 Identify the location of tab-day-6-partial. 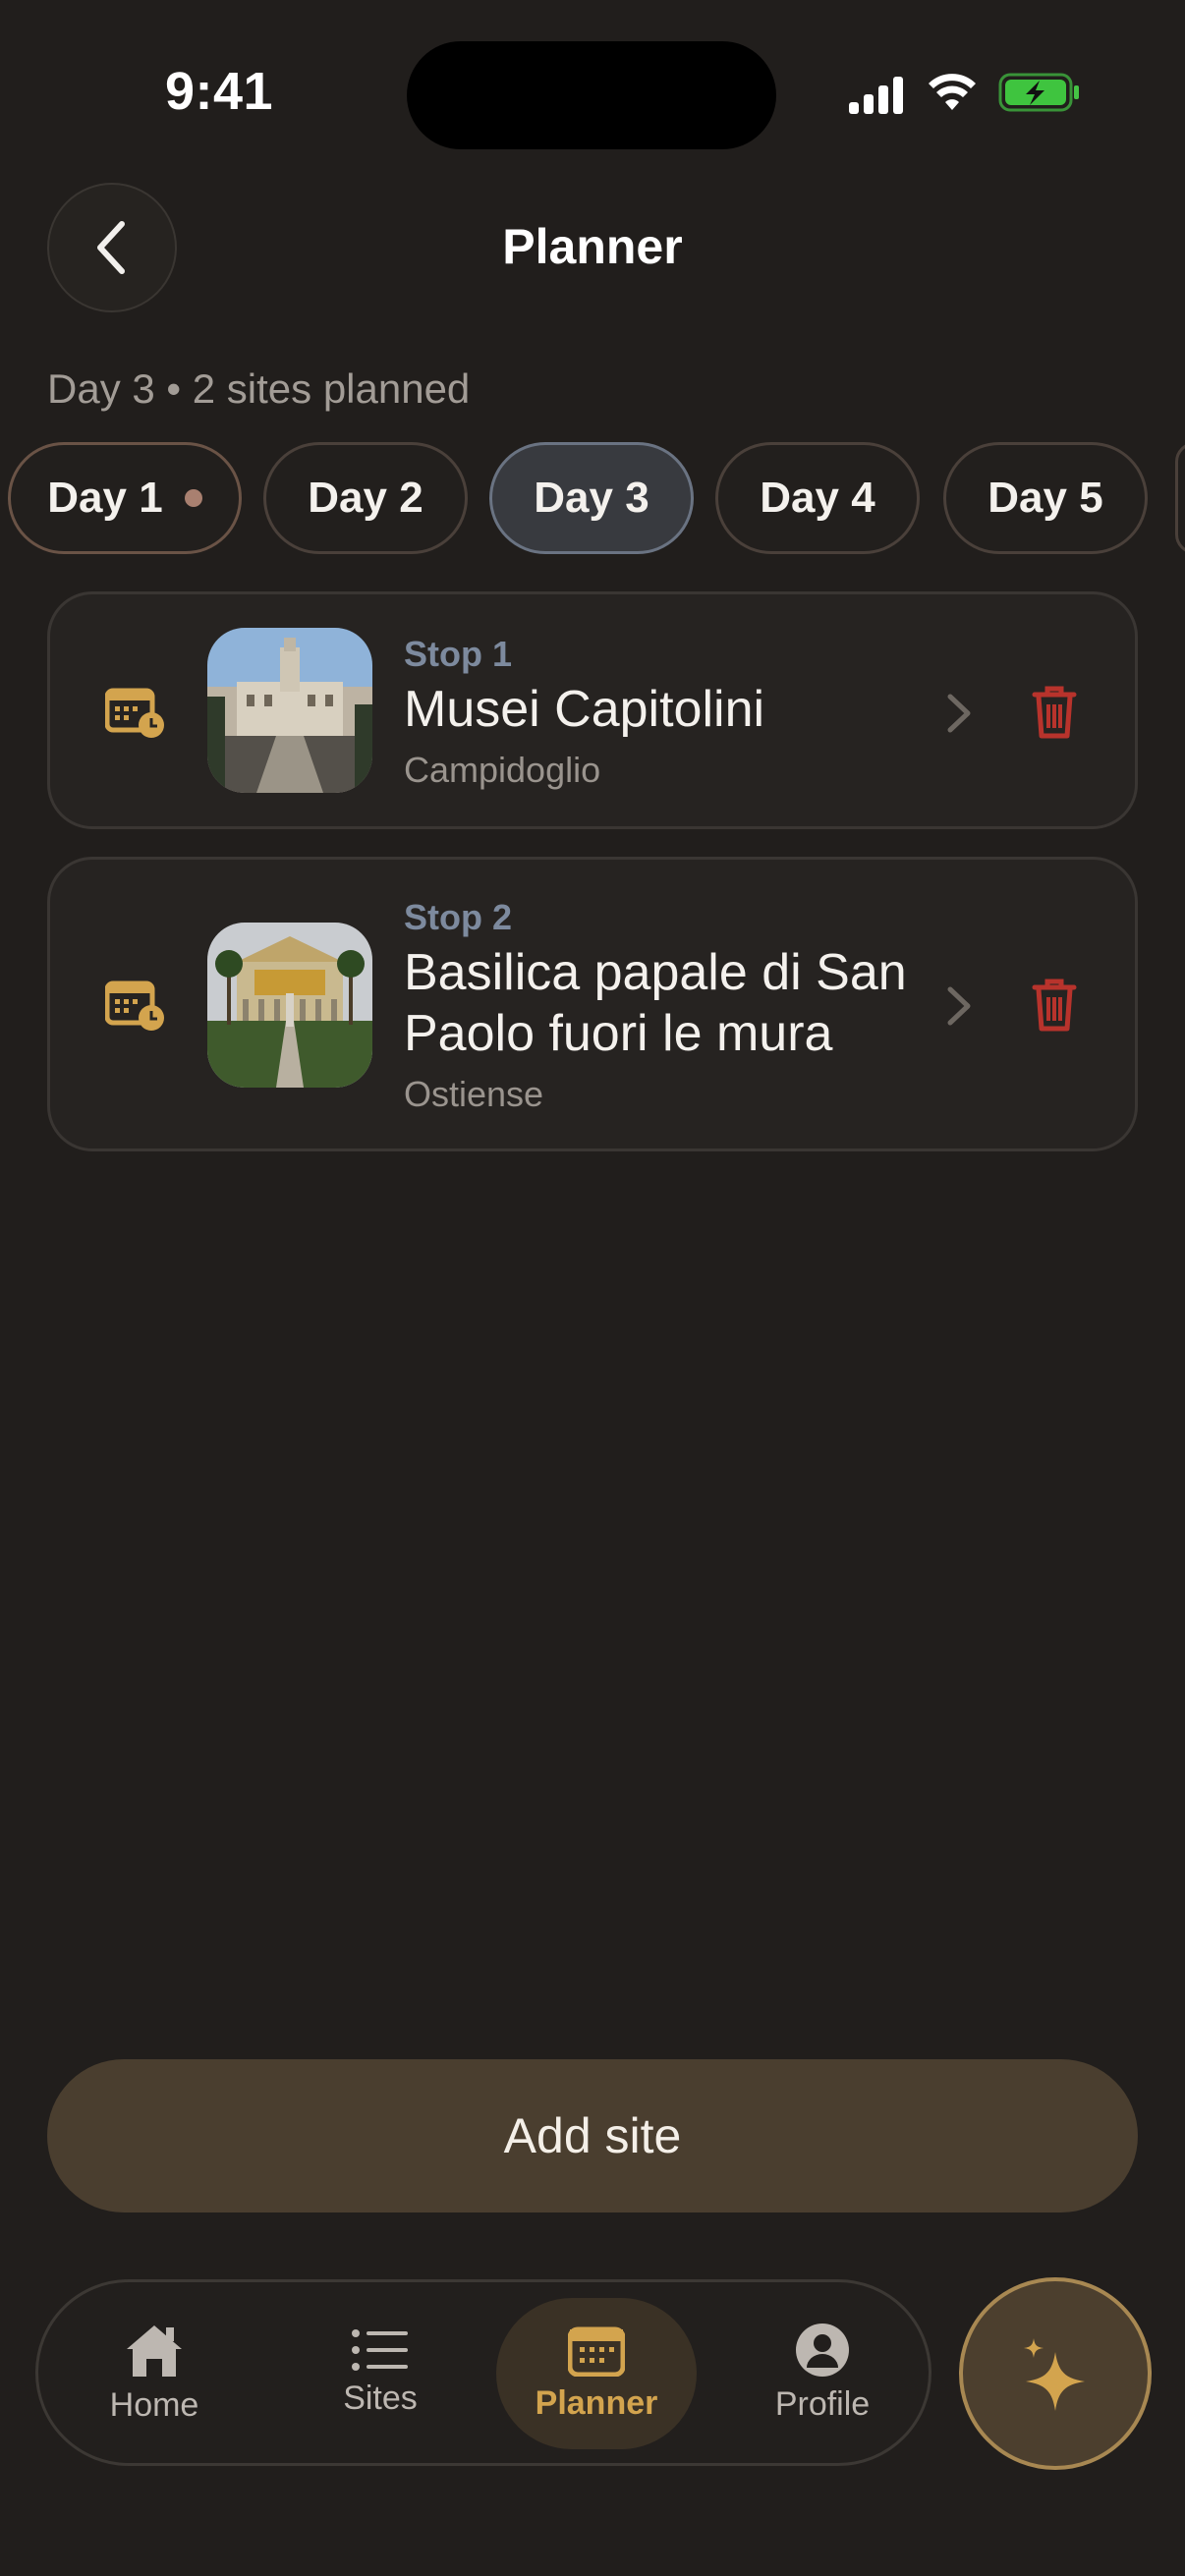
(1180, 498).